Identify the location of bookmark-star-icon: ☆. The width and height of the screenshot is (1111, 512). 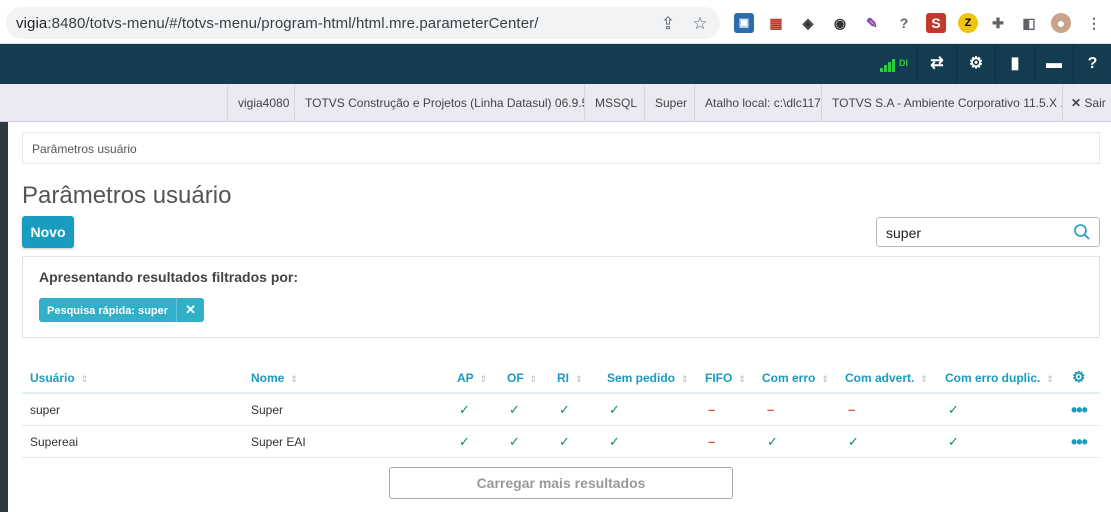
(700, 24).